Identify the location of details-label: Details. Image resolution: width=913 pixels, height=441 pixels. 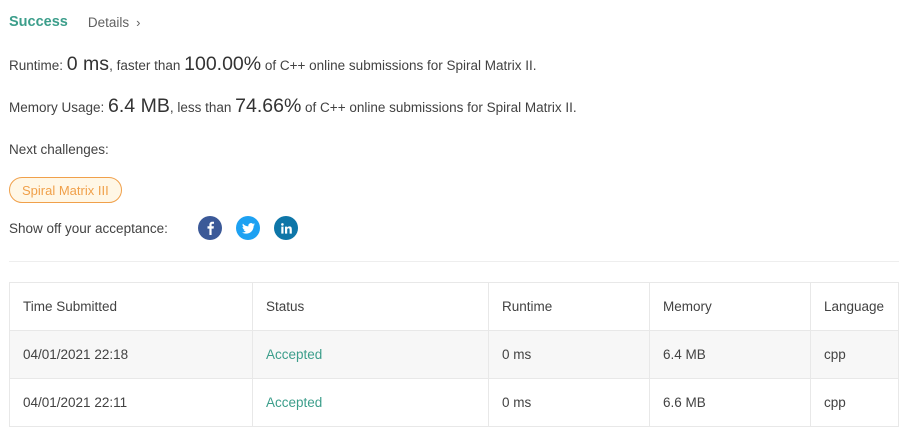
(108, 22).